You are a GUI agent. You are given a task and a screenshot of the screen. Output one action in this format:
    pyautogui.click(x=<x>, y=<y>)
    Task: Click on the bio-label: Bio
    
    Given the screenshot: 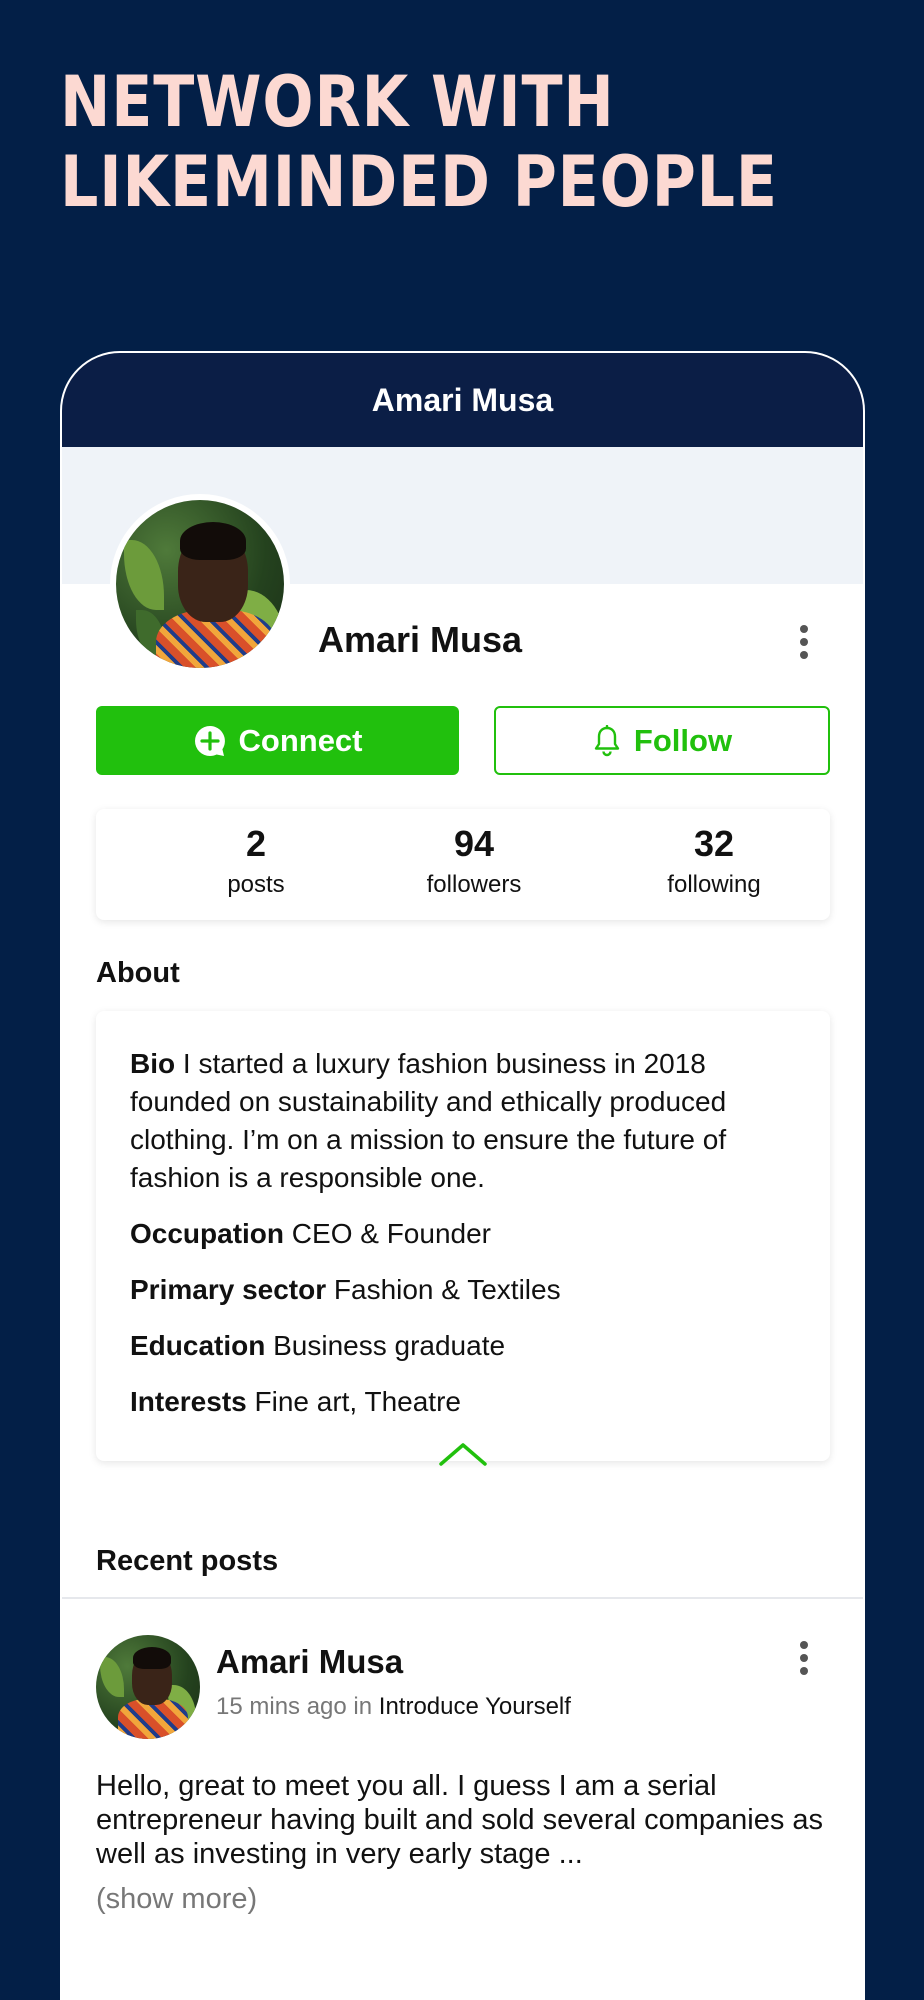 What is the action you would take?
    pyautogui.click(x=153, y=1063)
    